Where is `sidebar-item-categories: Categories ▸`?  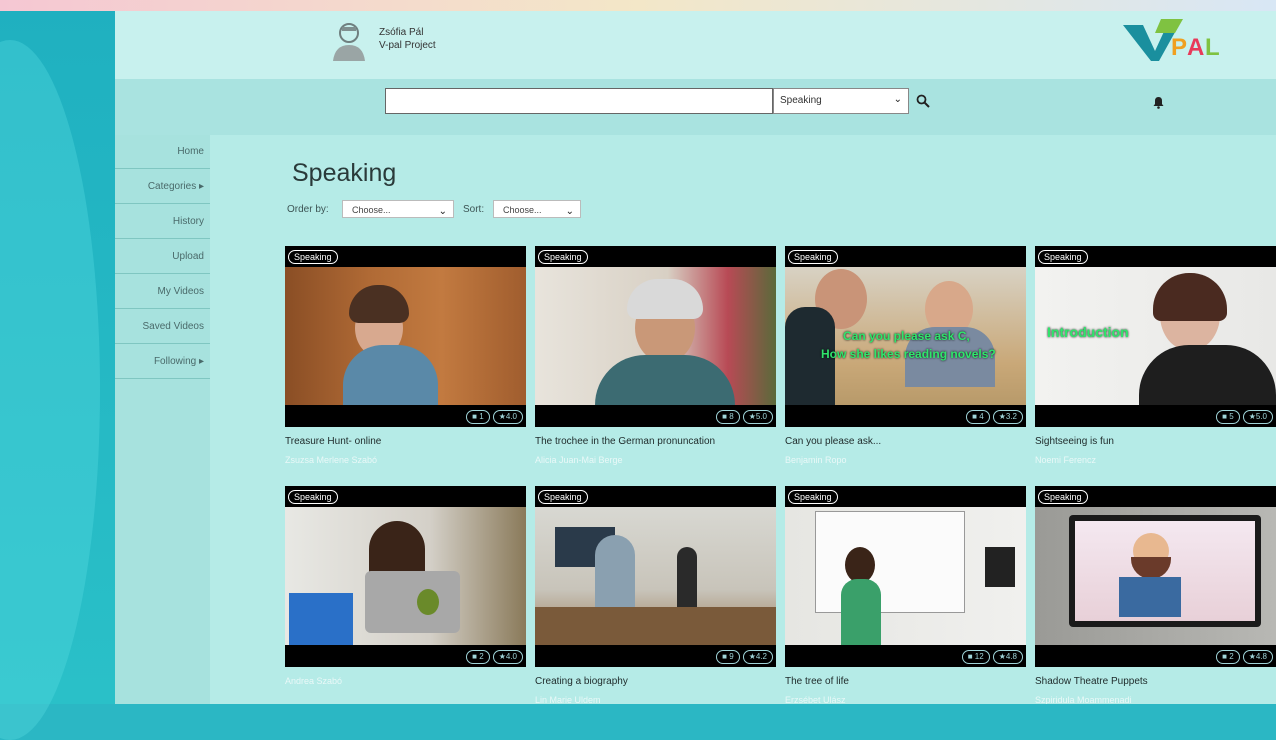
sidebar-item-categories: Categories ▸ is located at coordinates (162, 187).